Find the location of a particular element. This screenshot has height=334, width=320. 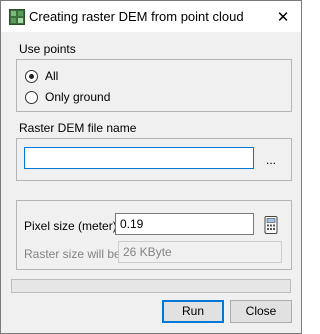

raster-file-input is located at coordinates (139, 158).